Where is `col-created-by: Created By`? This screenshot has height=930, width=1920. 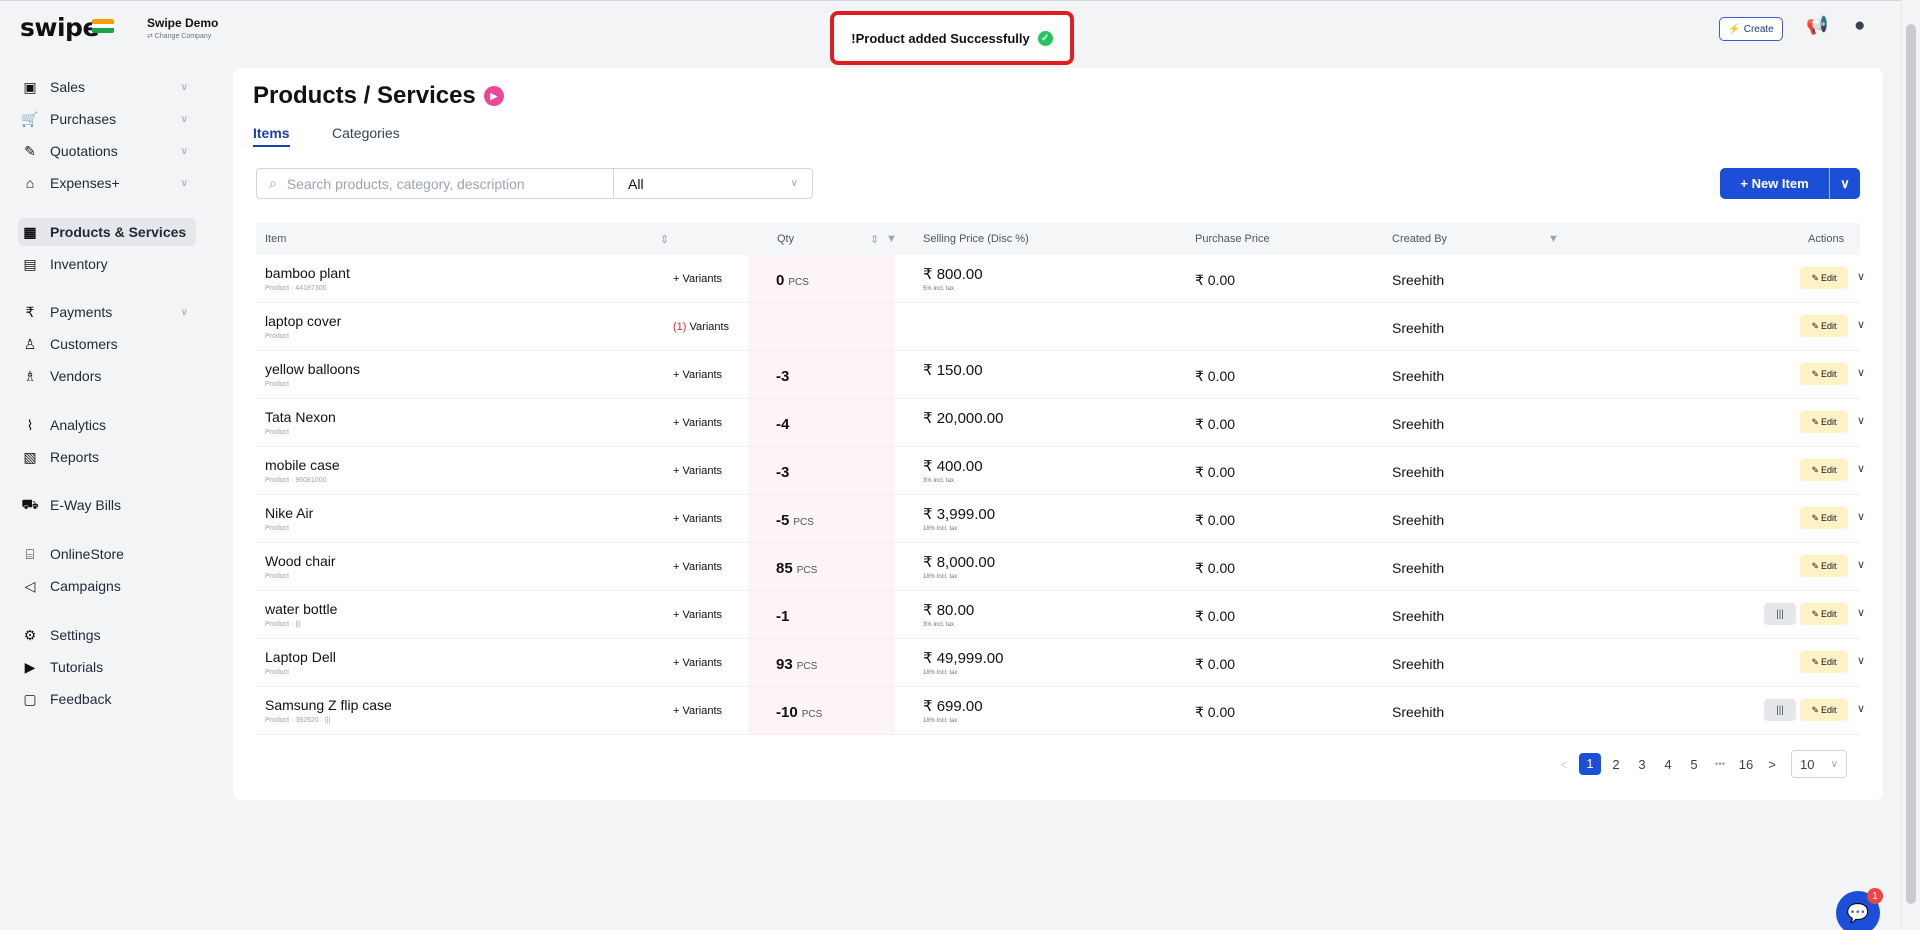
col-created-by: Created By is located at coordinates (1419, 239).